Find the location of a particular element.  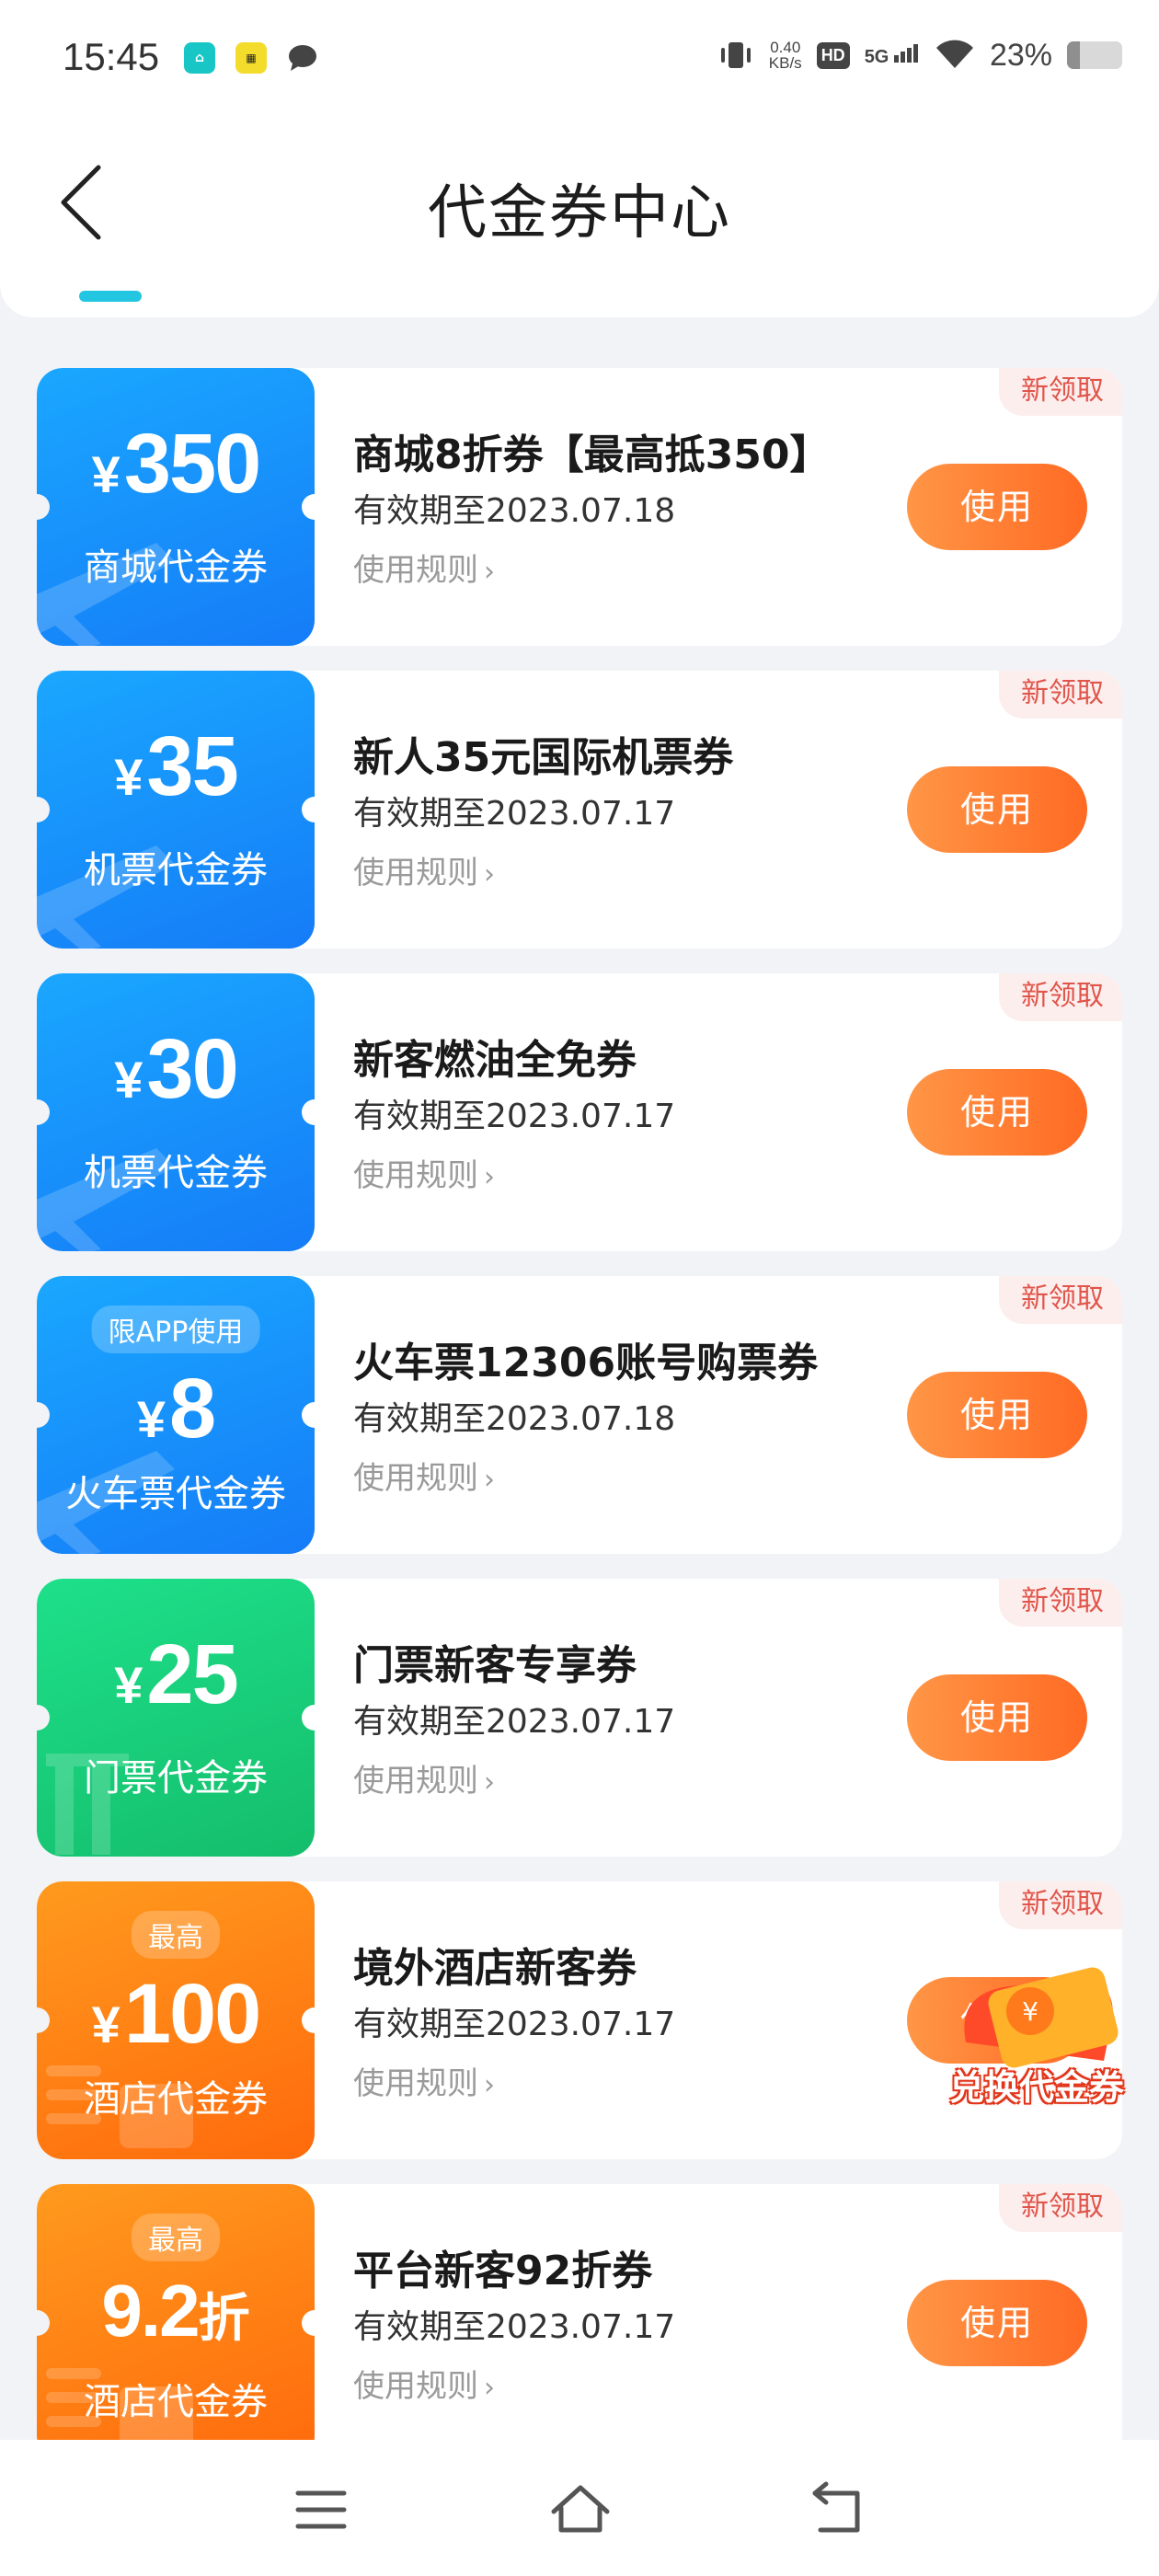

coupon-amount: 30 is located at coordinates (192, 1069).